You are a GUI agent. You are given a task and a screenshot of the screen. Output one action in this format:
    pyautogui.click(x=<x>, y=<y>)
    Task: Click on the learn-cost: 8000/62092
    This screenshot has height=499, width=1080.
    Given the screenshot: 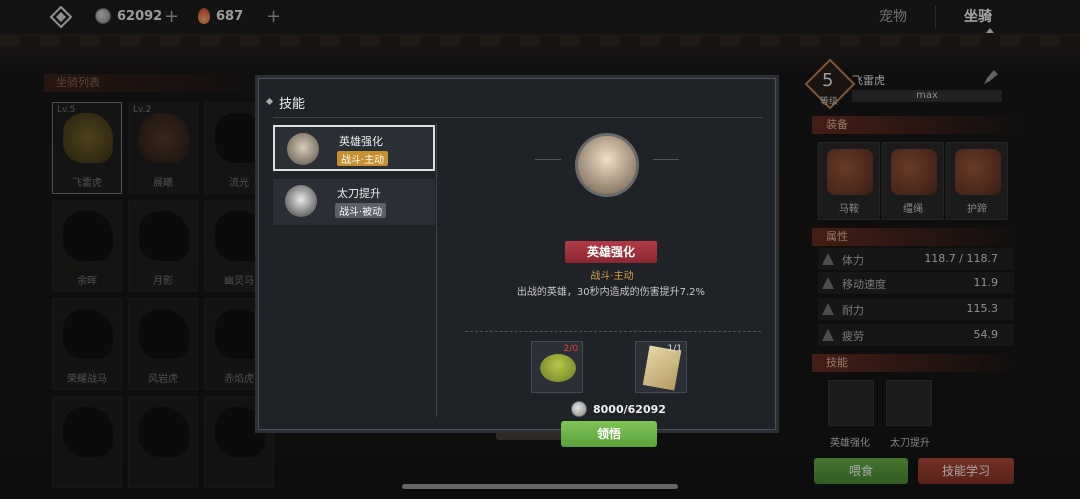 What is the action you would take?
    pyautogui.click(x=618, y=409)
    